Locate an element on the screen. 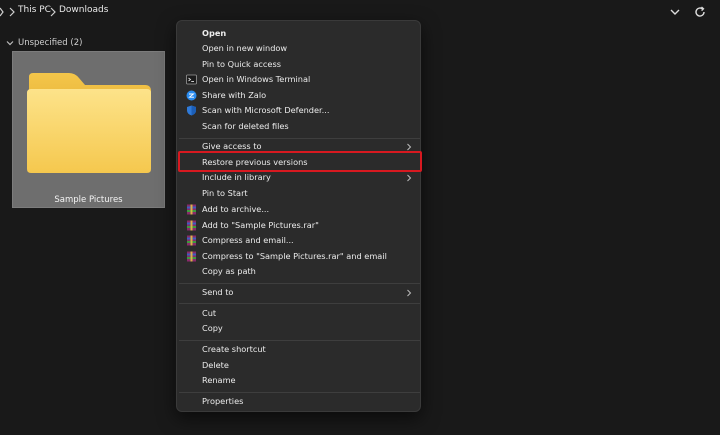 The image size is (720, 435). menu-item-label: Include in library is located at coordinates (236, 177).